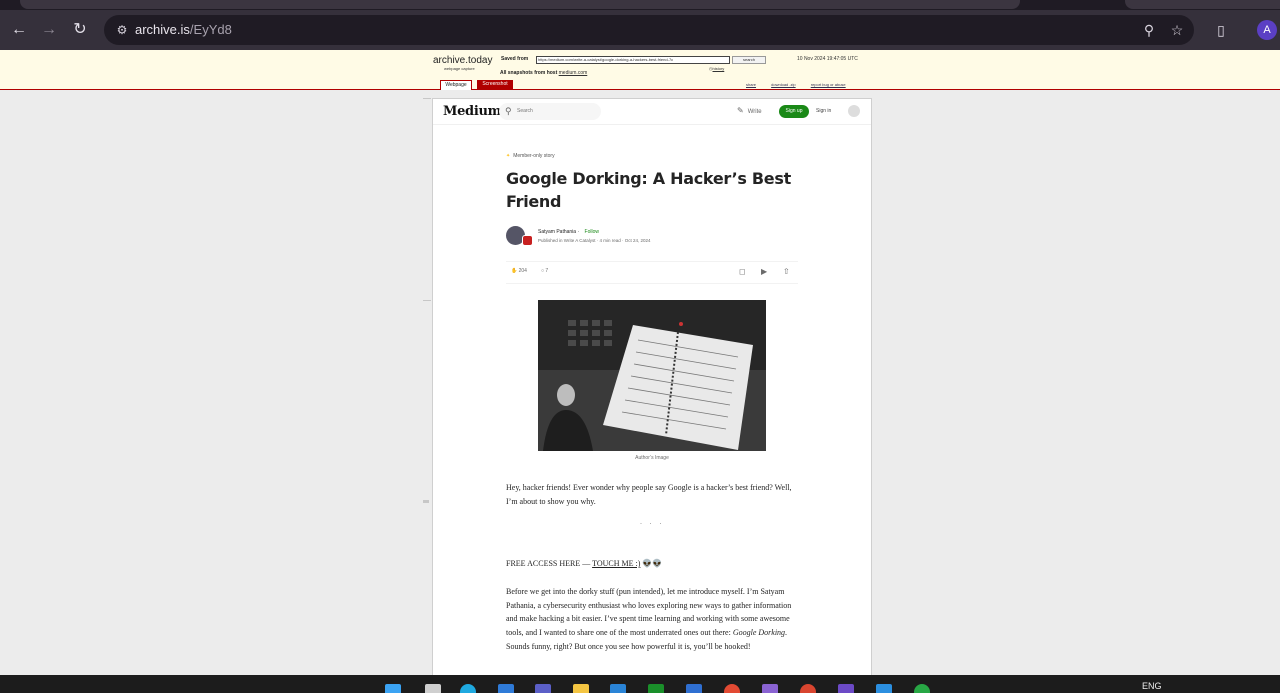  I want to click on user-avatar-icon, so click(854, 111).